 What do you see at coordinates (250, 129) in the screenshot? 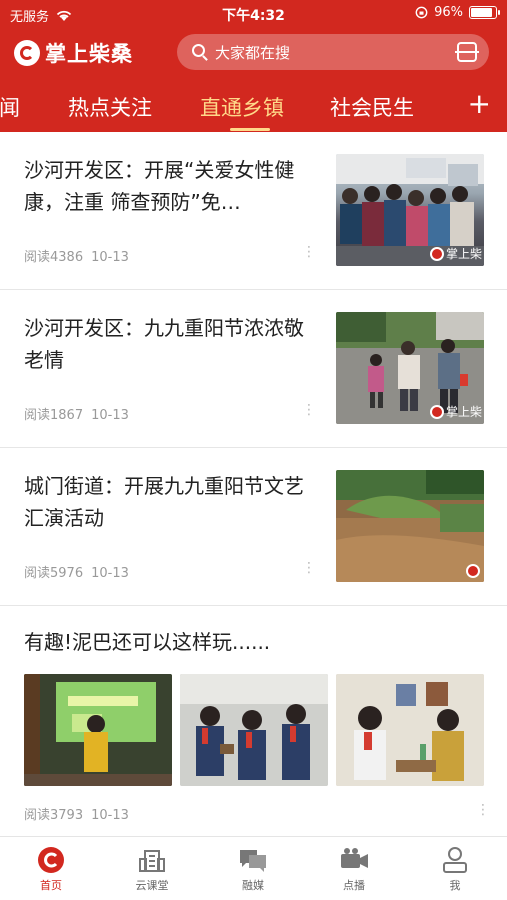
I see `active-tab-indicator` at bounding box center [250, 129].